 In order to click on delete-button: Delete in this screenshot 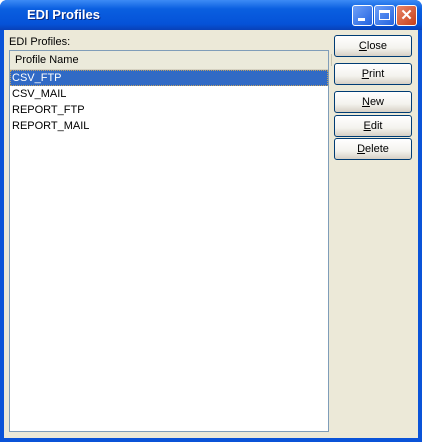, I will do `click(373, 149)`.